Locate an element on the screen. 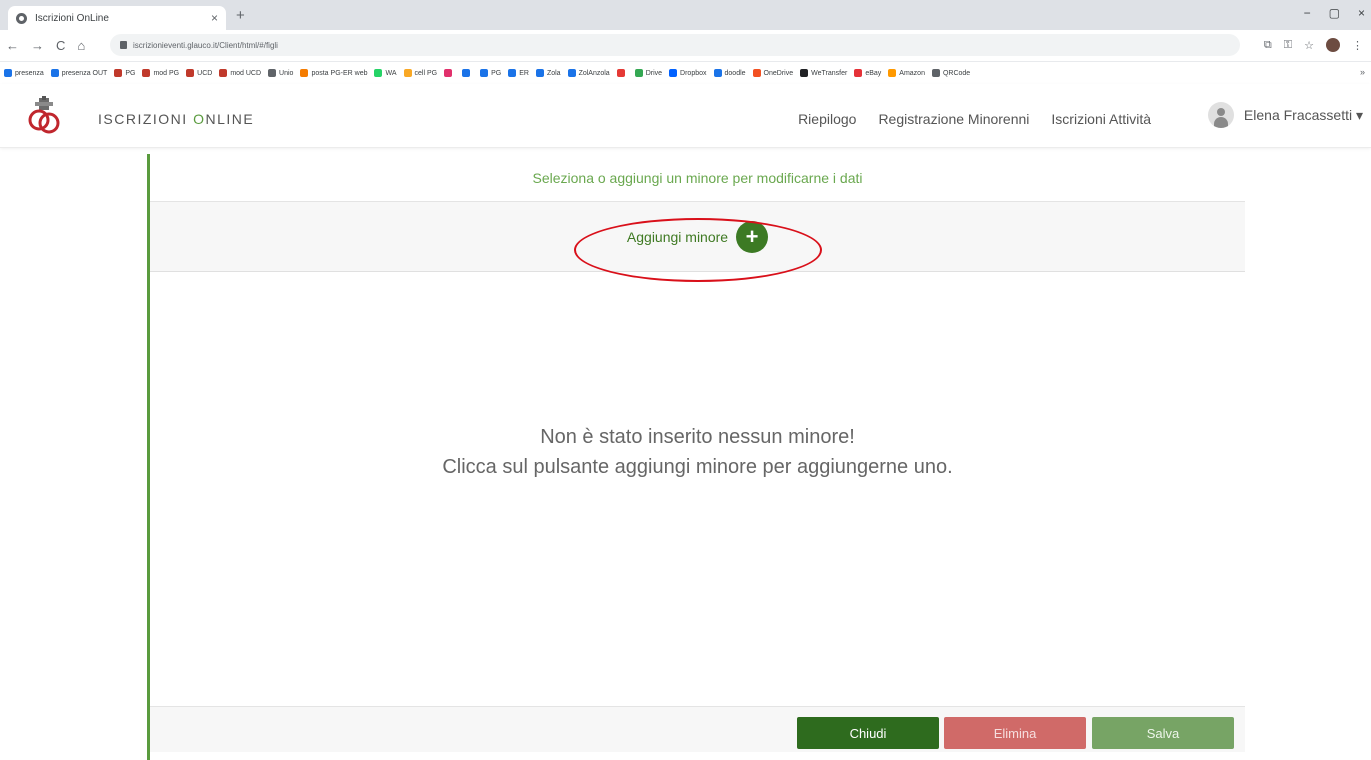 This screenshot has height=760, width=1371. bookmark-label: OneDrive is located at coordinates (778, 73).